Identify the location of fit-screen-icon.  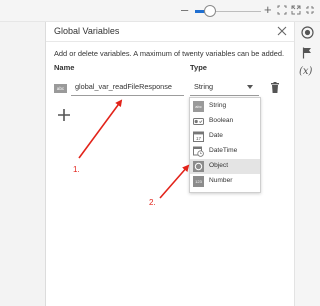
(282, 10).